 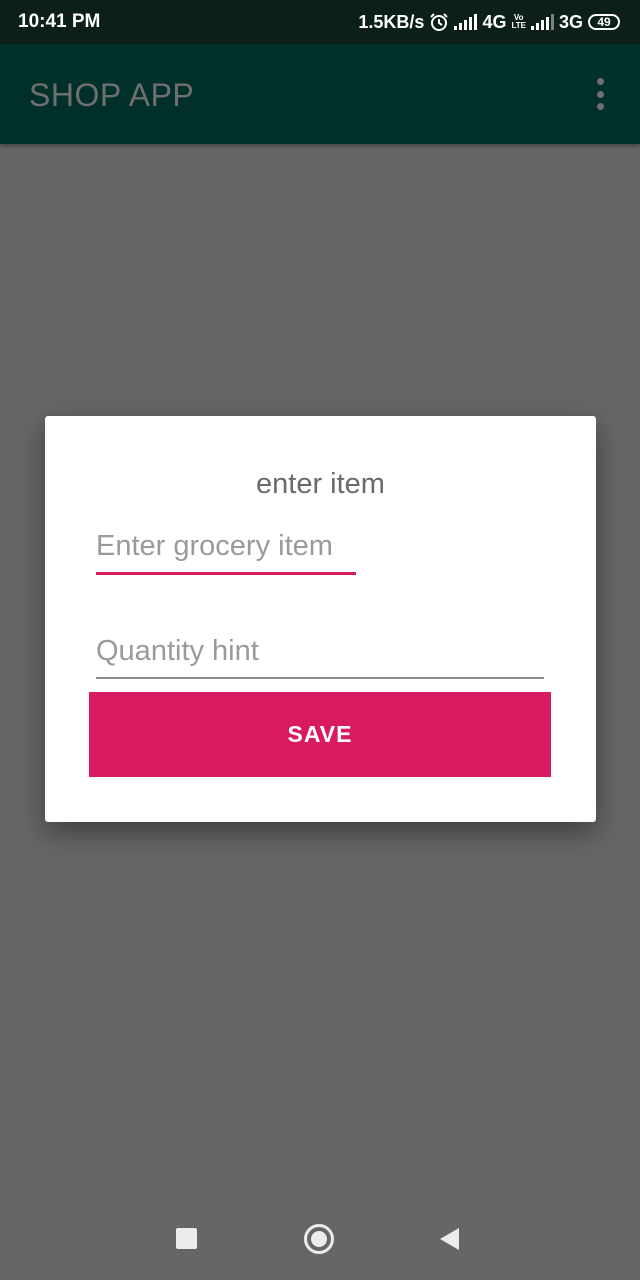 I want to click on battery-icon: 49, so click(x=604, y=22).